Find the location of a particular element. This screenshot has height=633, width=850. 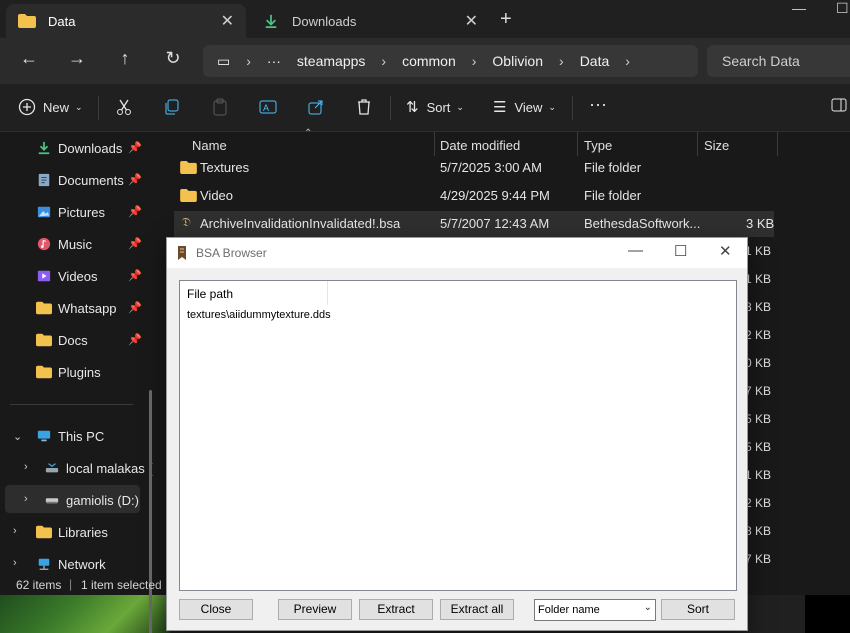

column-header-size: Size is located at coordinates (716, 145).